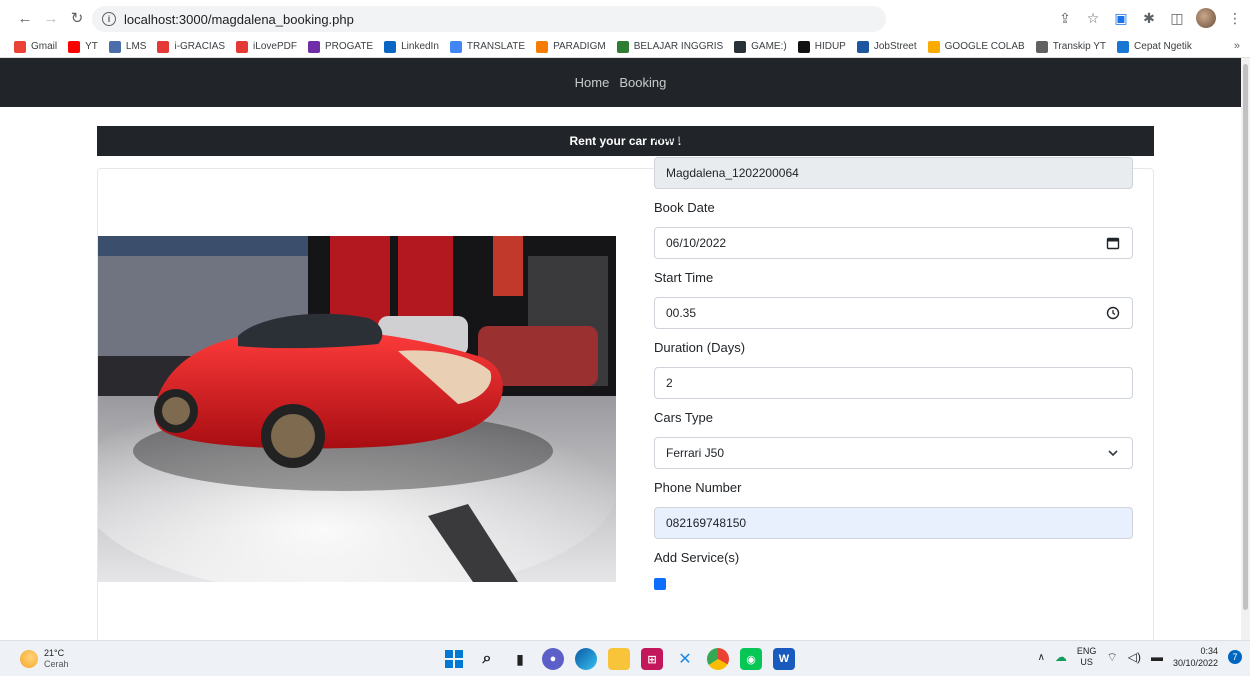 This screenshot has width=1250, height=676. I want to click on phone-input: 082169748150, so click(893, 523).